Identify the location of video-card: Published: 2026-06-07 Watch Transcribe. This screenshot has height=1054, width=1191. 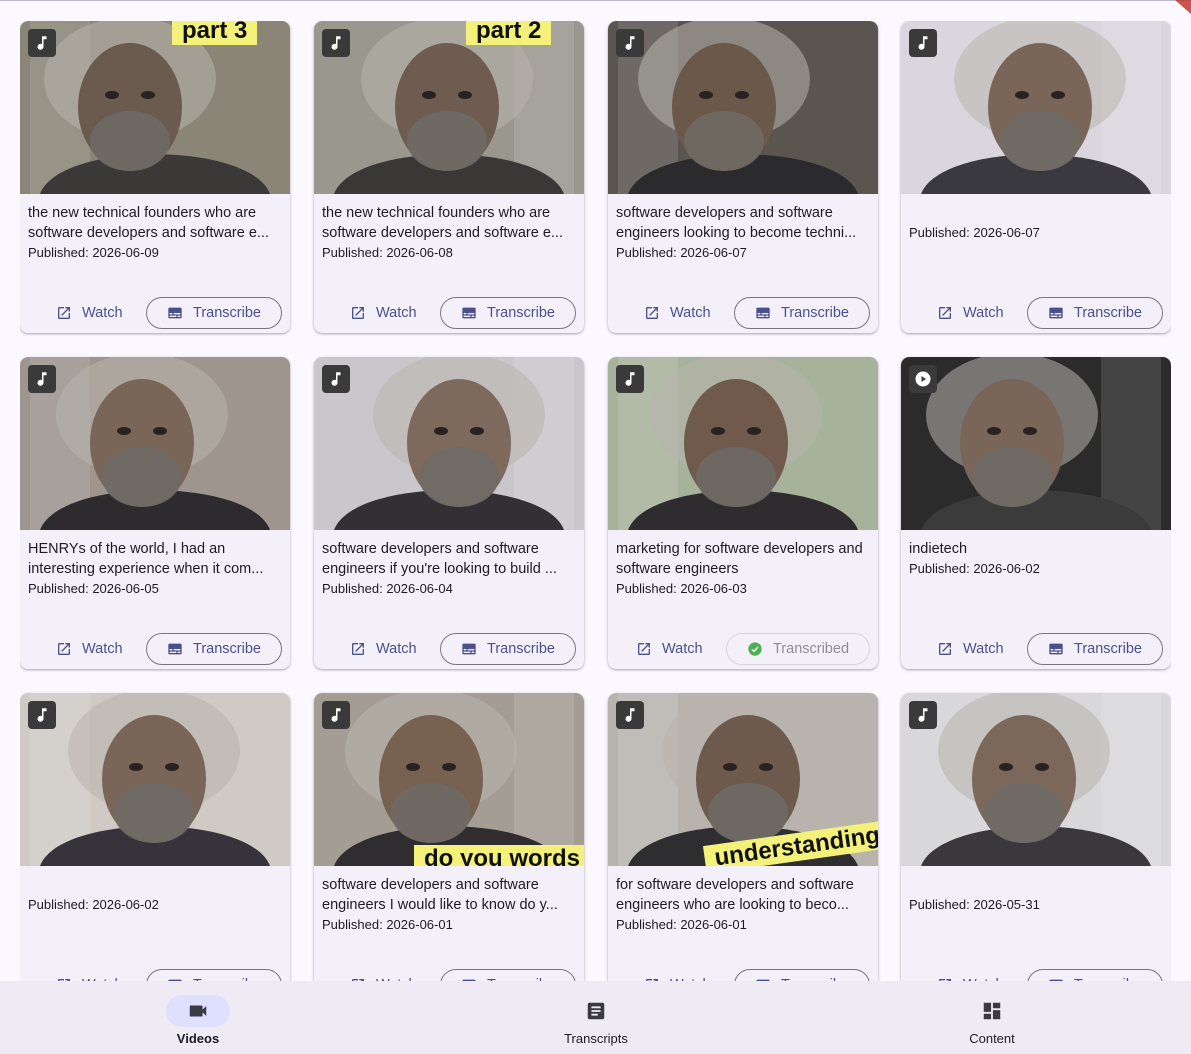
(1036, 177).